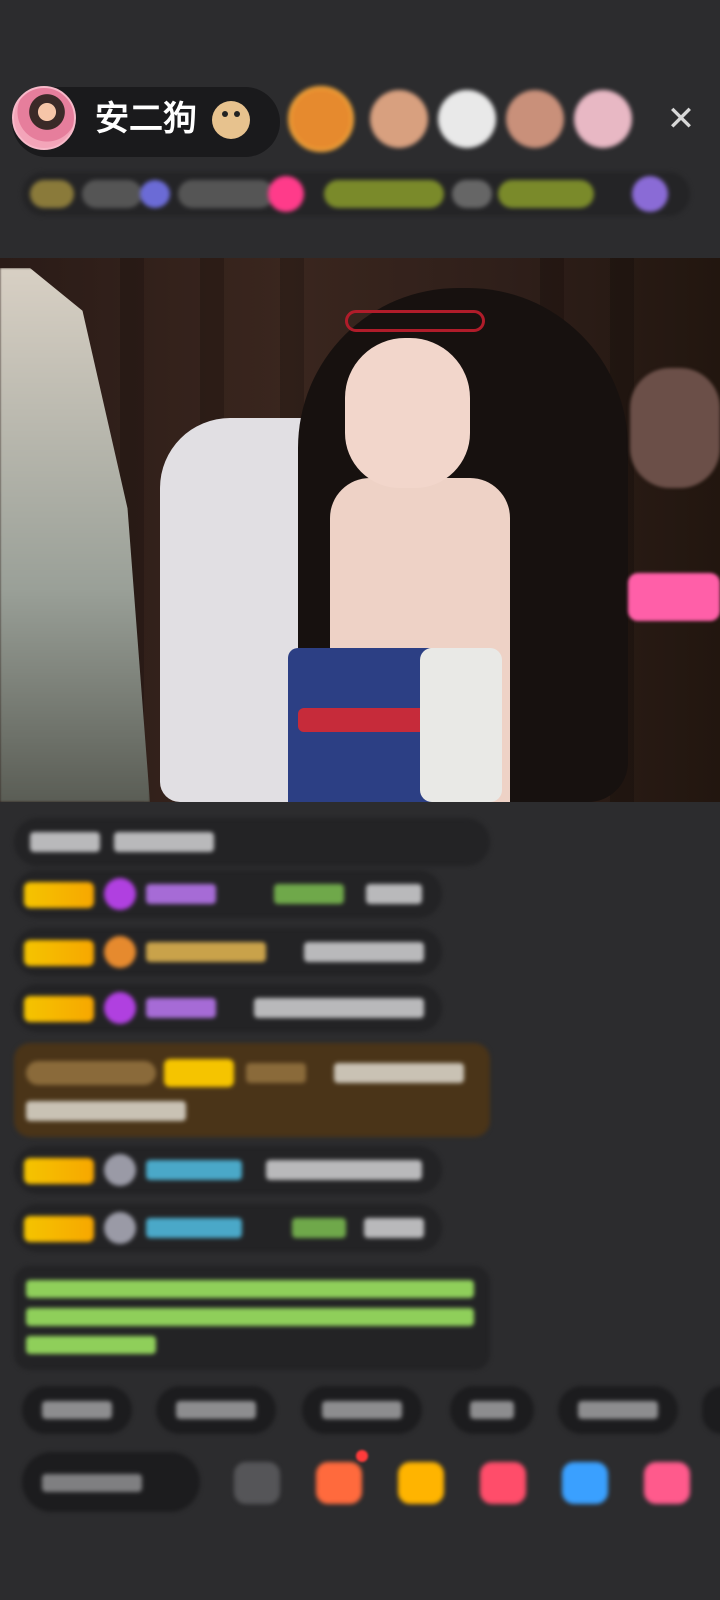  Describe the element at coordinates (339, 1483) in the screenshot. I see `gift-box-icon` at that location.